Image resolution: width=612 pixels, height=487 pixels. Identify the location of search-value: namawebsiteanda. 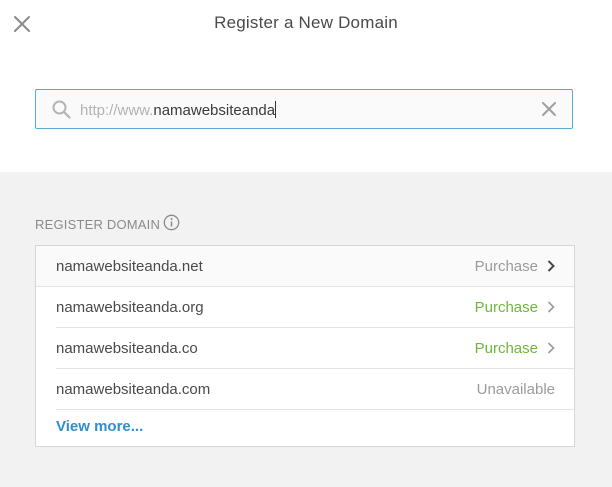
(214, 110).